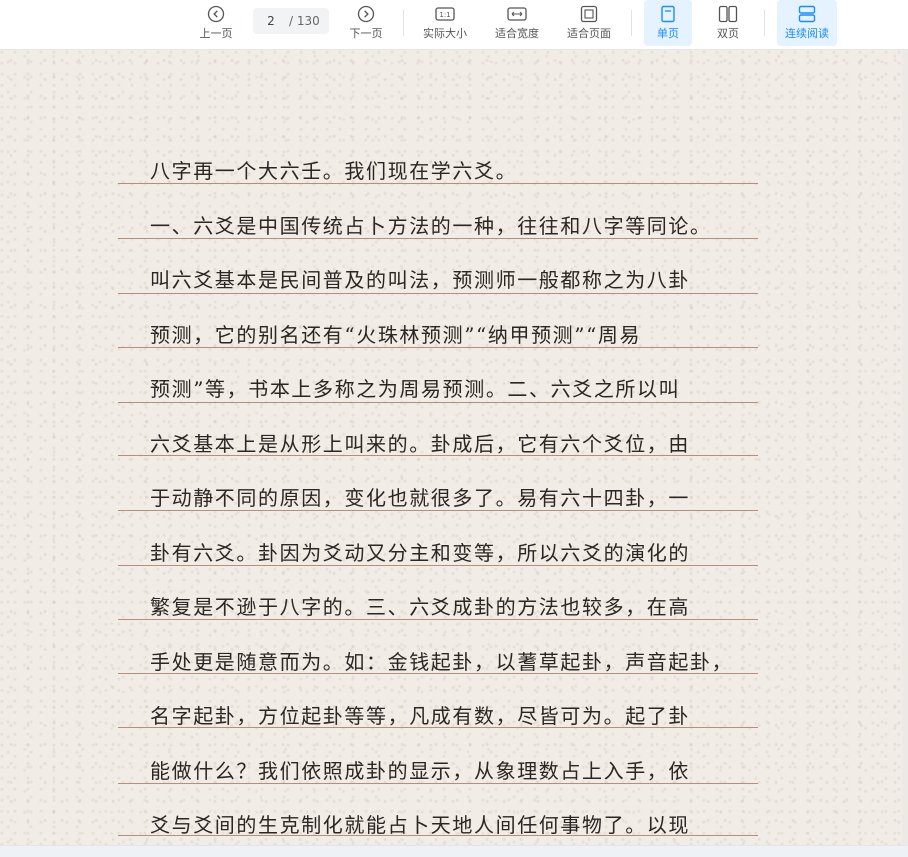  What do you see at coordinates (668, 14) in the screenshot?
I see `single-page-icon` at bounding box center [668, 14].